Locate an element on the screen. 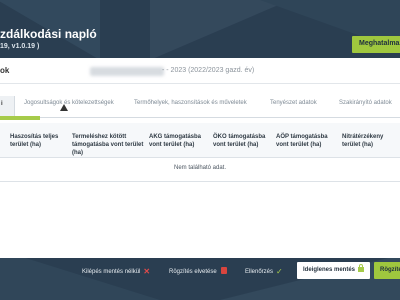  app-version: 19, v1.0.19 ) is located at coordinates (20, 46).